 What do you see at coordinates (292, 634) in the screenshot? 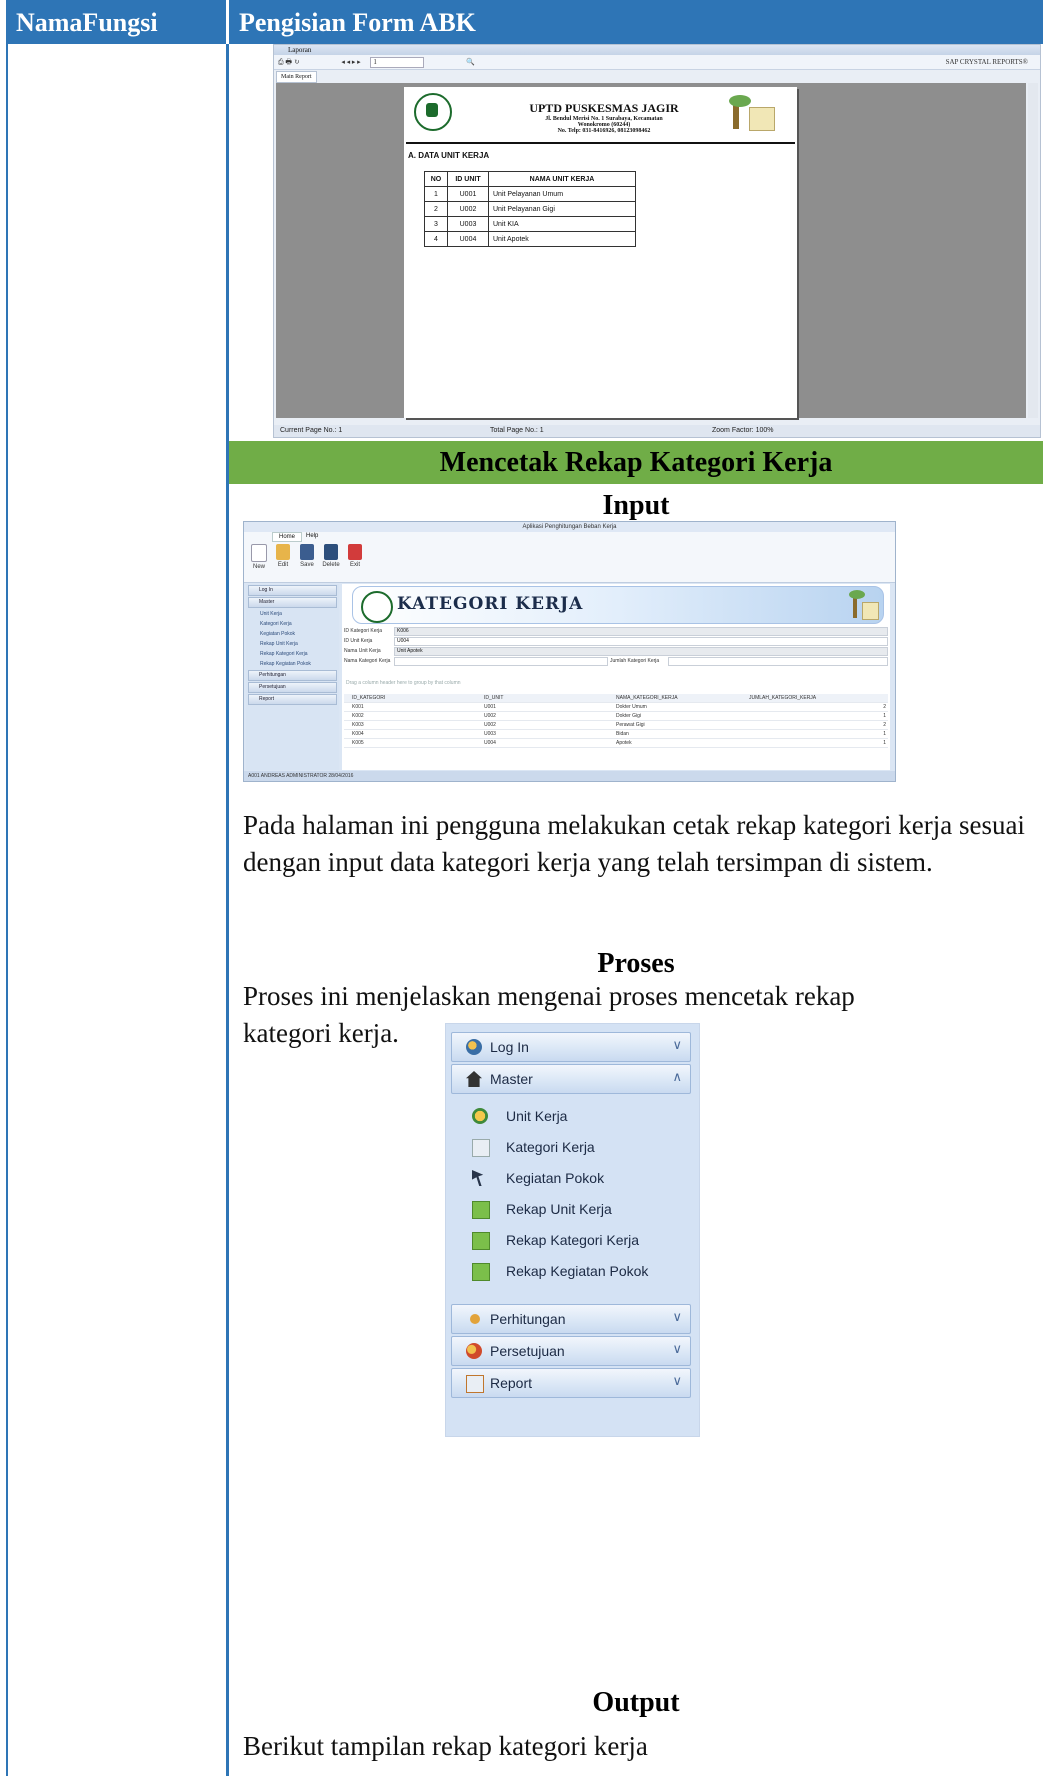
I see `nav-item: Kegiatan Pokok` at bounding box center [292, 634].